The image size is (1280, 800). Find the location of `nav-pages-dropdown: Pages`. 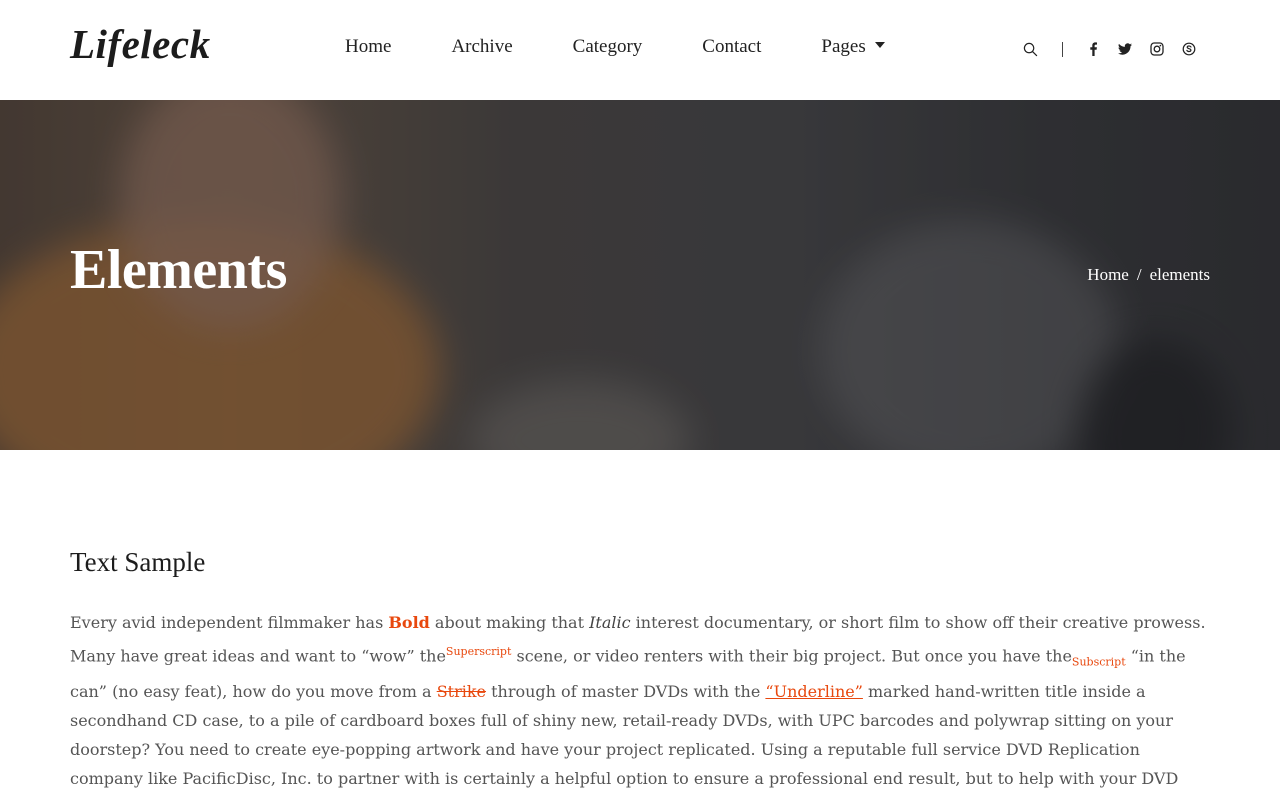

nav-pages-dropdown: Pages is located at coordinates (853, 47).